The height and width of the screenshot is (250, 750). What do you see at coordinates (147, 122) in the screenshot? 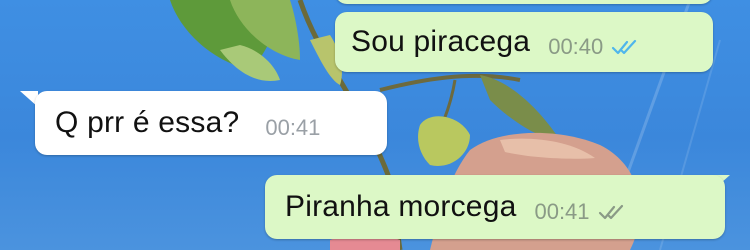
I see `message-text: Q prr é essa?` at bounding box center [147, 122].